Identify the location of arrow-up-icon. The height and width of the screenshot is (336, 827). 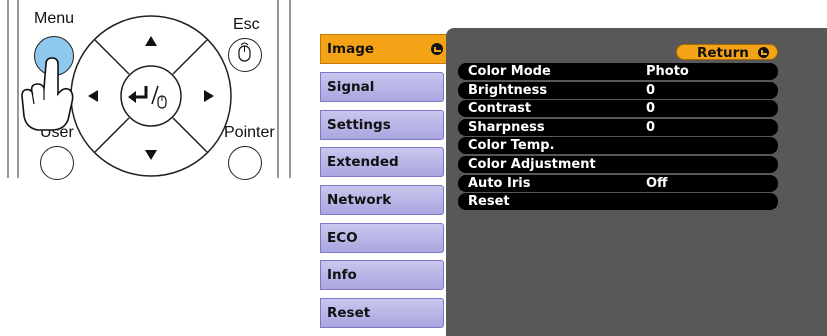
(151, 41).